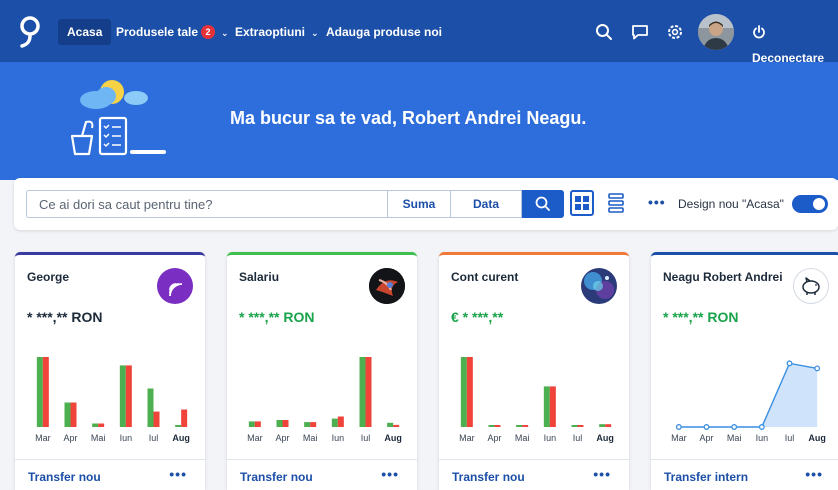 The height and width of the screenshot is (490, 838). I want to click on search-input, so click(214, 204).